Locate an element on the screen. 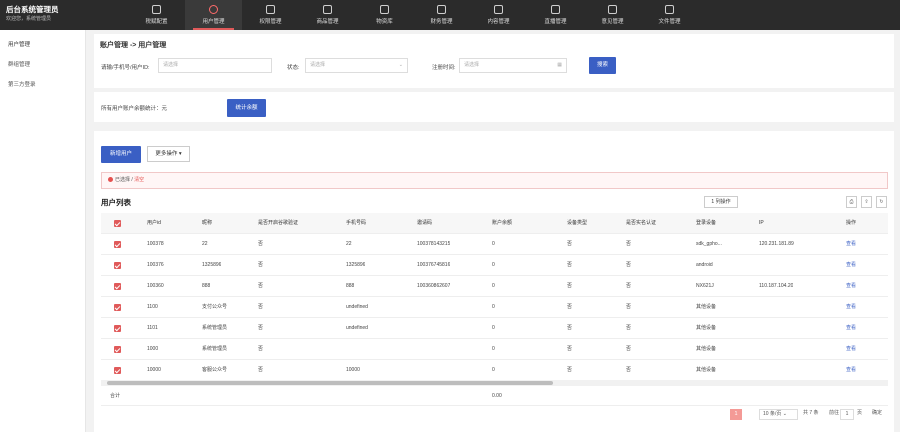 This screenshot has height=432, width=900. table-cell: android is located at coordinates (704, 265).